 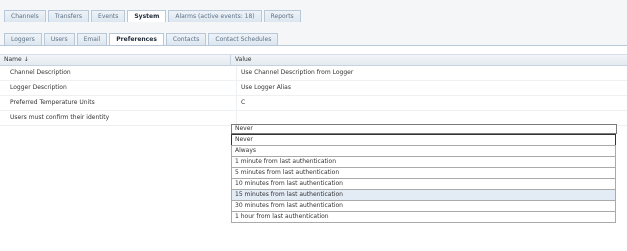 What do you see at coordinates (241, 60) in the screenshot?
I see `column-header-value: Value` at bounding box center [241, 60].